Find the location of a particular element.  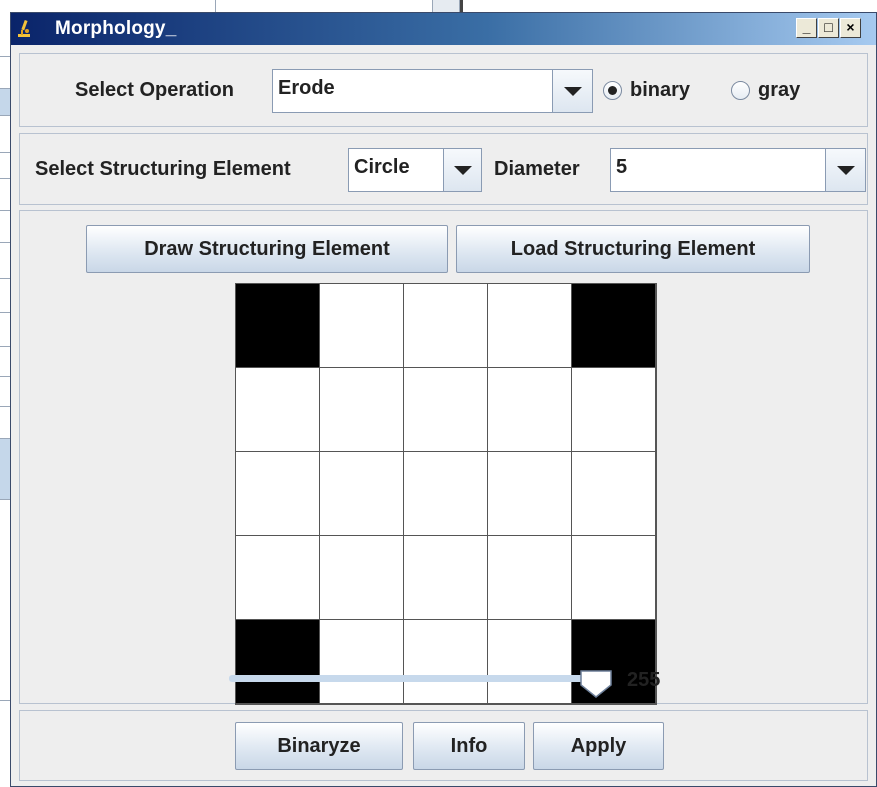

info-button: Info is located at coordinates (469, 746).